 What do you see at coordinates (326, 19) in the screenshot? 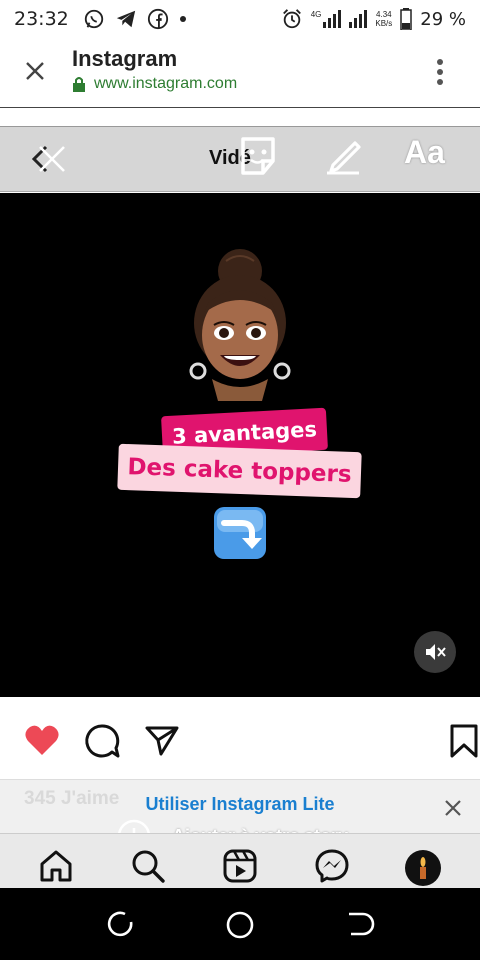
I see `signal-4g-icon: 4G` at bounding box center [326, 19].